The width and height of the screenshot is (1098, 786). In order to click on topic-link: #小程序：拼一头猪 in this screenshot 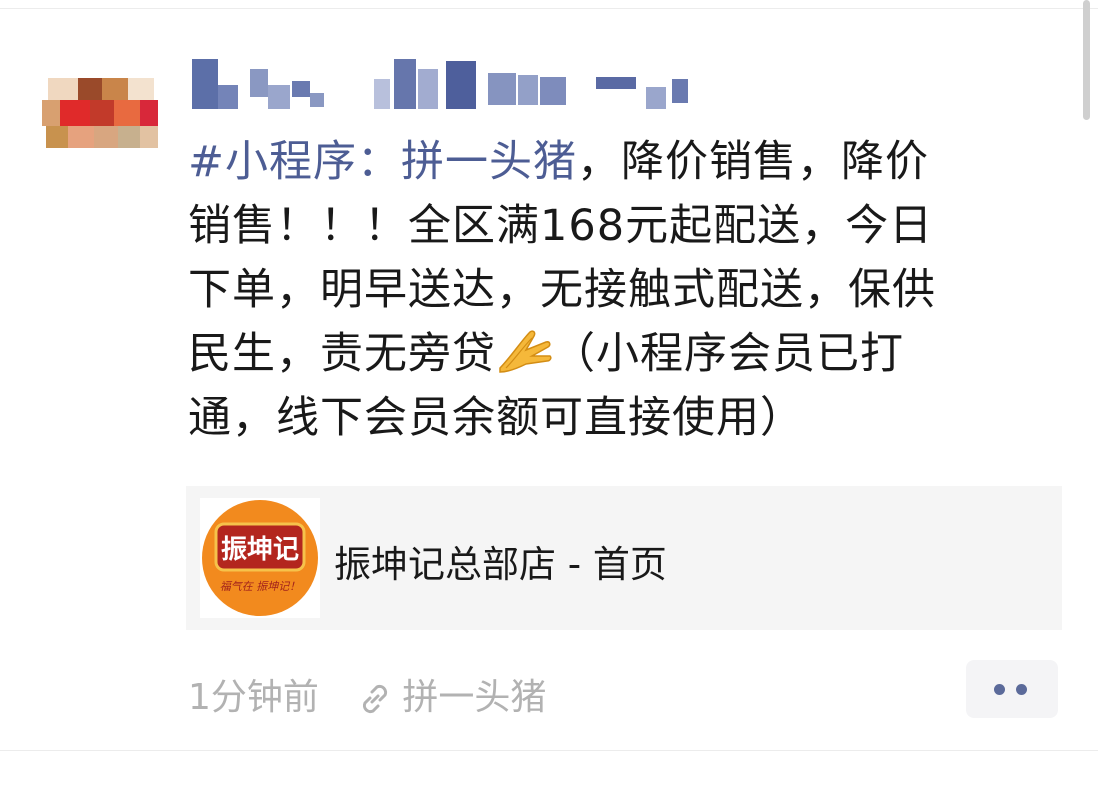, I will do `click(382, 162)`.